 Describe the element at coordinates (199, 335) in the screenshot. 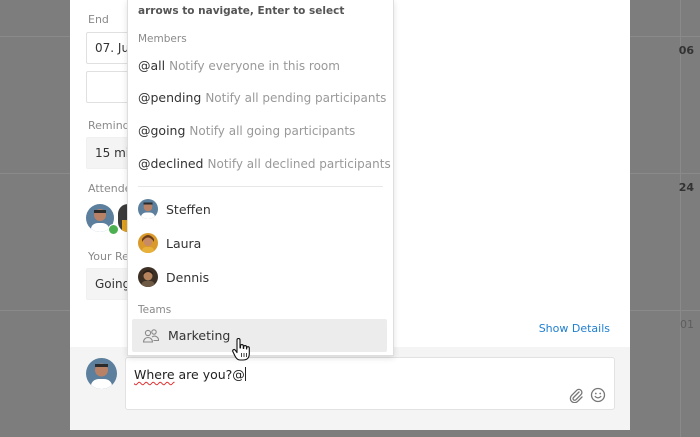

I see `team-name: Marketing` at that location.